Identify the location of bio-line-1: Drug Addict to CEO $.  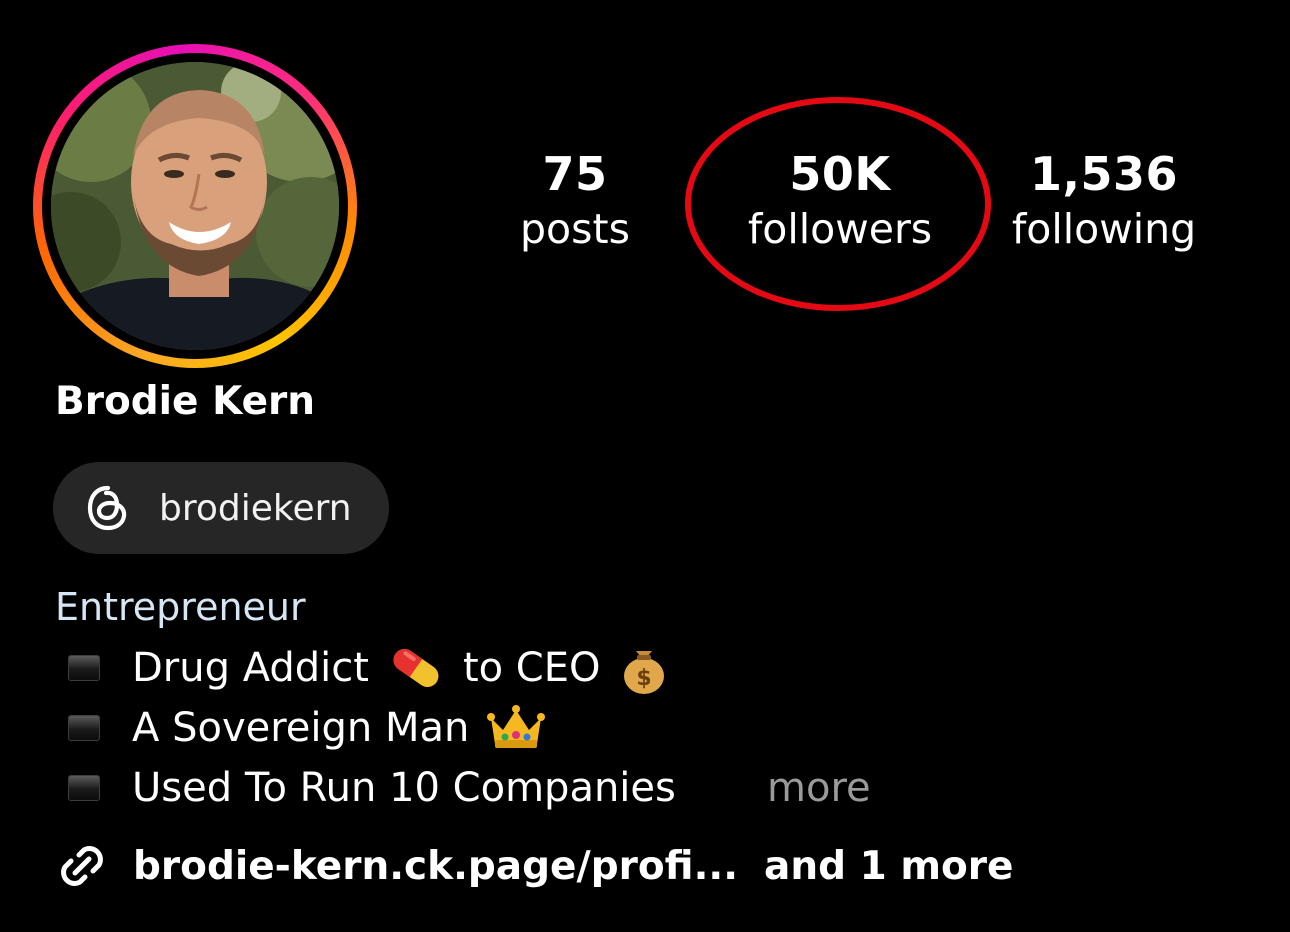
(368, 668).